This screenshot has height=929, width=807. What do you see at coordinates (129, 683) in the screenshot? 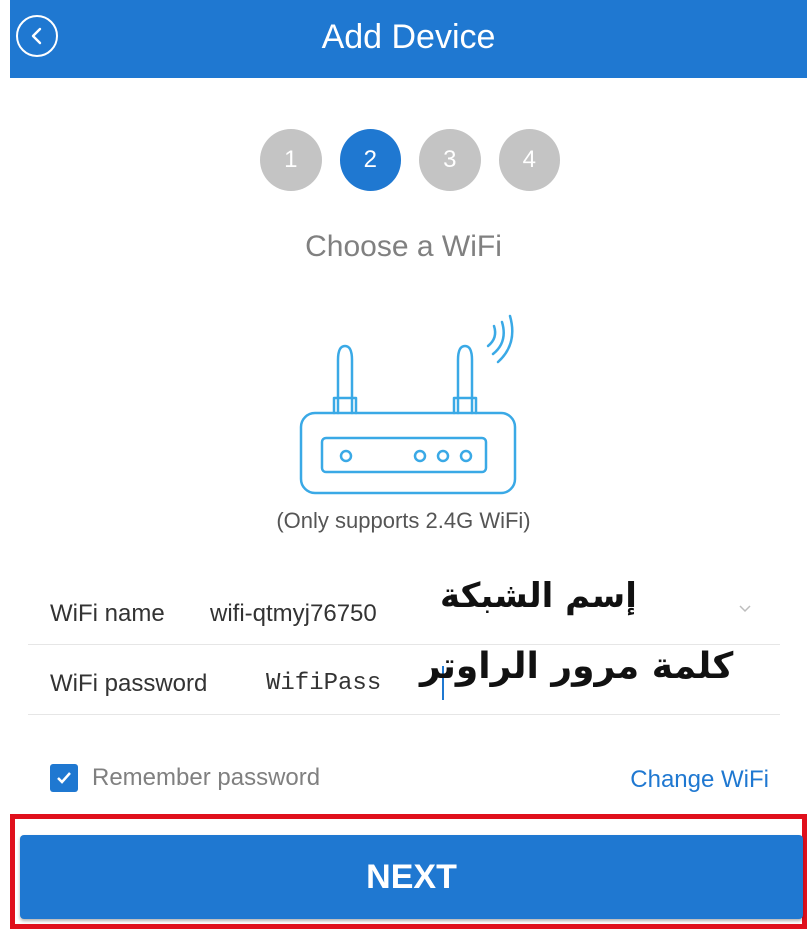
I see `wifi-password-label: WiFi password` at bounding box center [129, 683].